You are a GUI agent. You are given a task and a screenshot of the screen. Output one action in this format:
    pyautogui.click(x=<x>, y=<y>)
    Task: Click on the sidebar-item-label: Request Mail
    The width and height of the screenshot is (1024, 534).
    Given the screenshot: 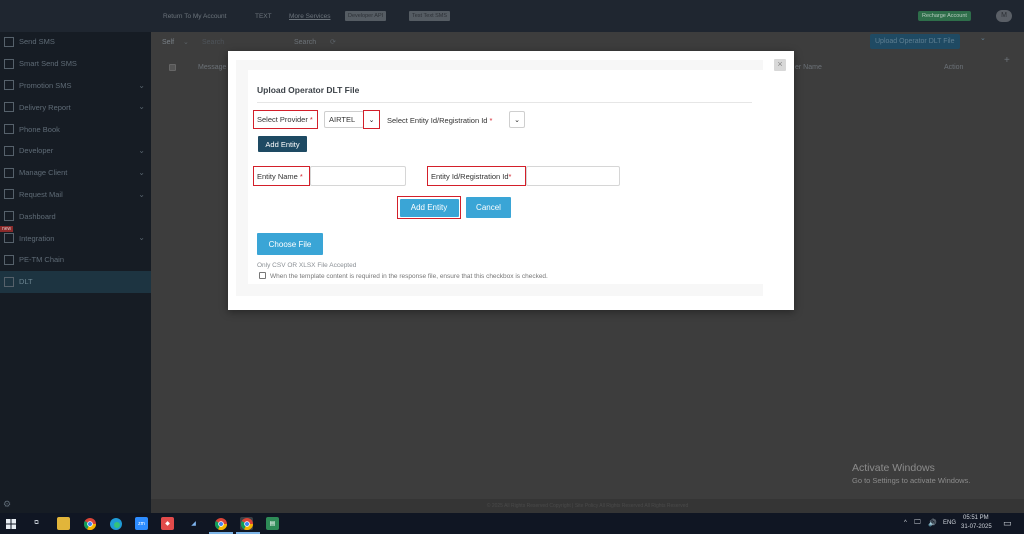 What is the action you would take?
    pyautogui.click(x=41, y=194)
    